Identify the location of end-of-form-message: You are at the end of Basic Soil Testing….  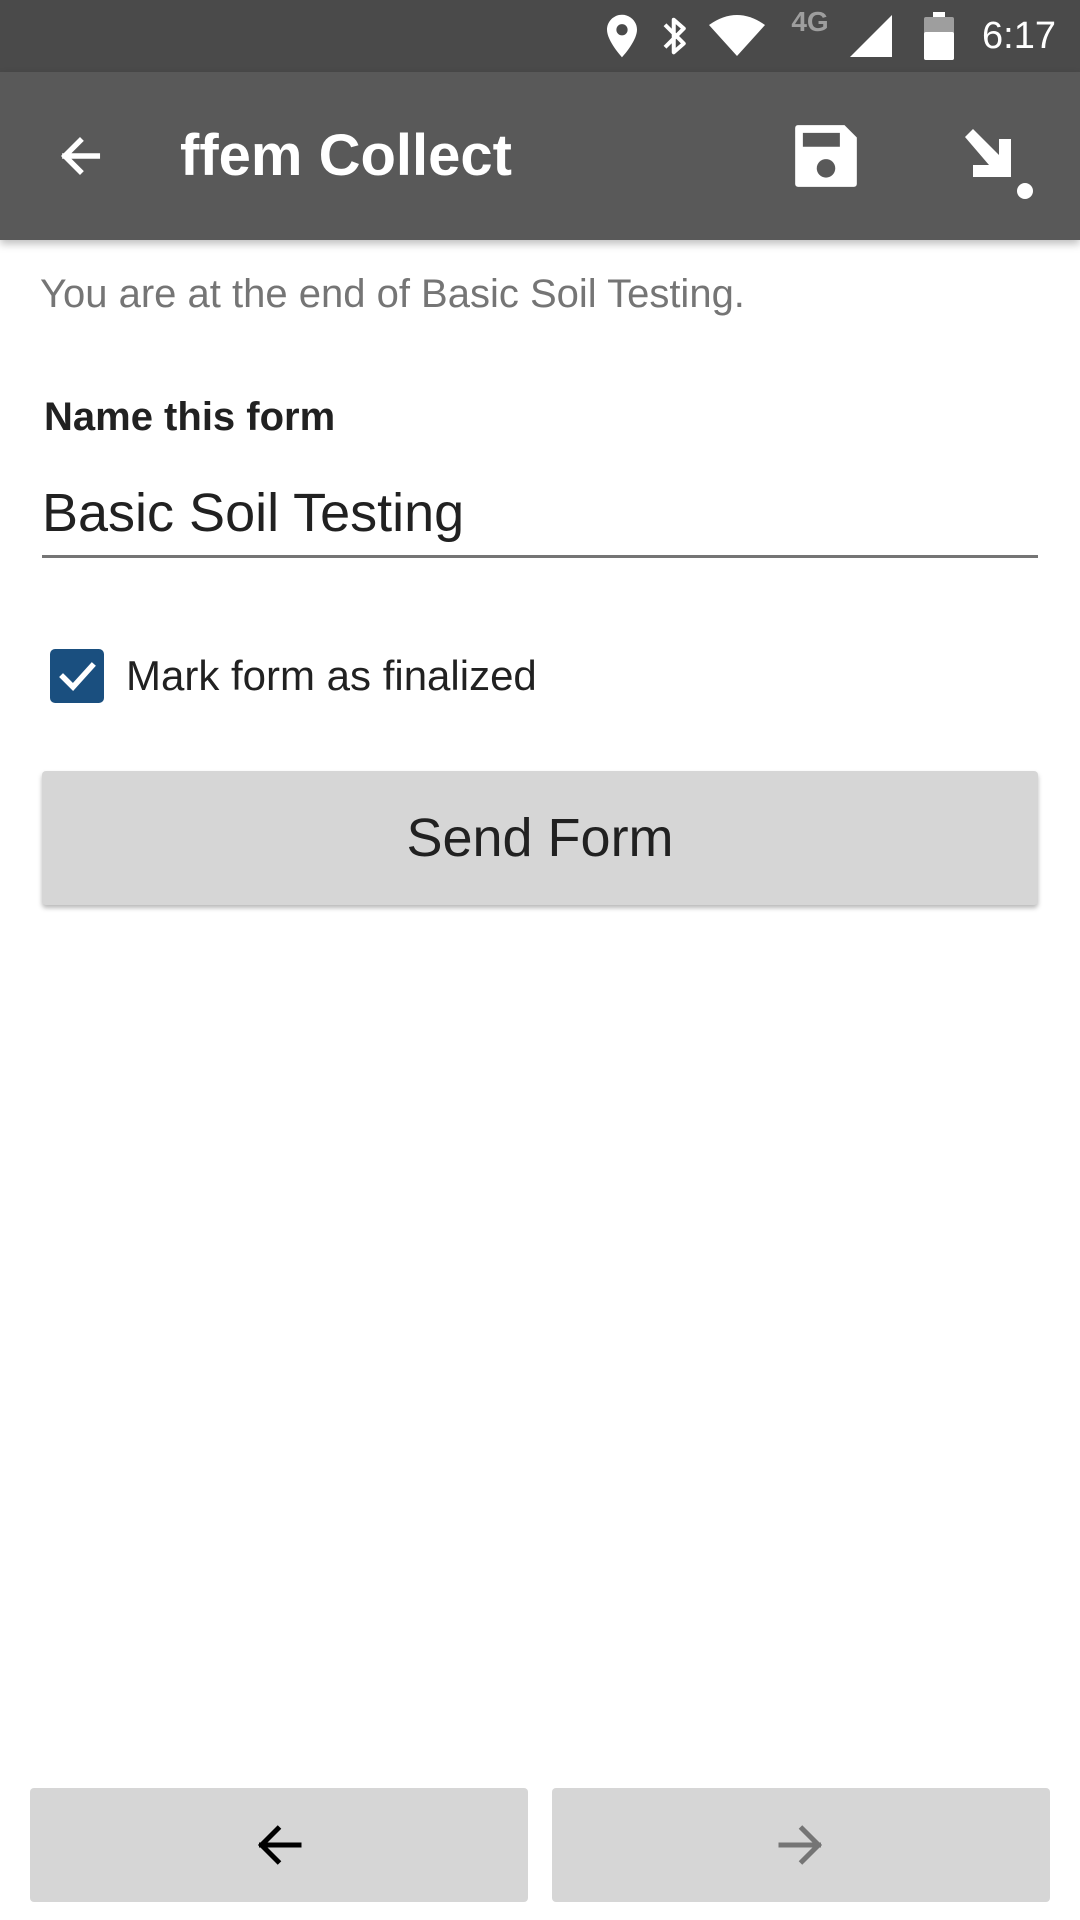
(392, 294).